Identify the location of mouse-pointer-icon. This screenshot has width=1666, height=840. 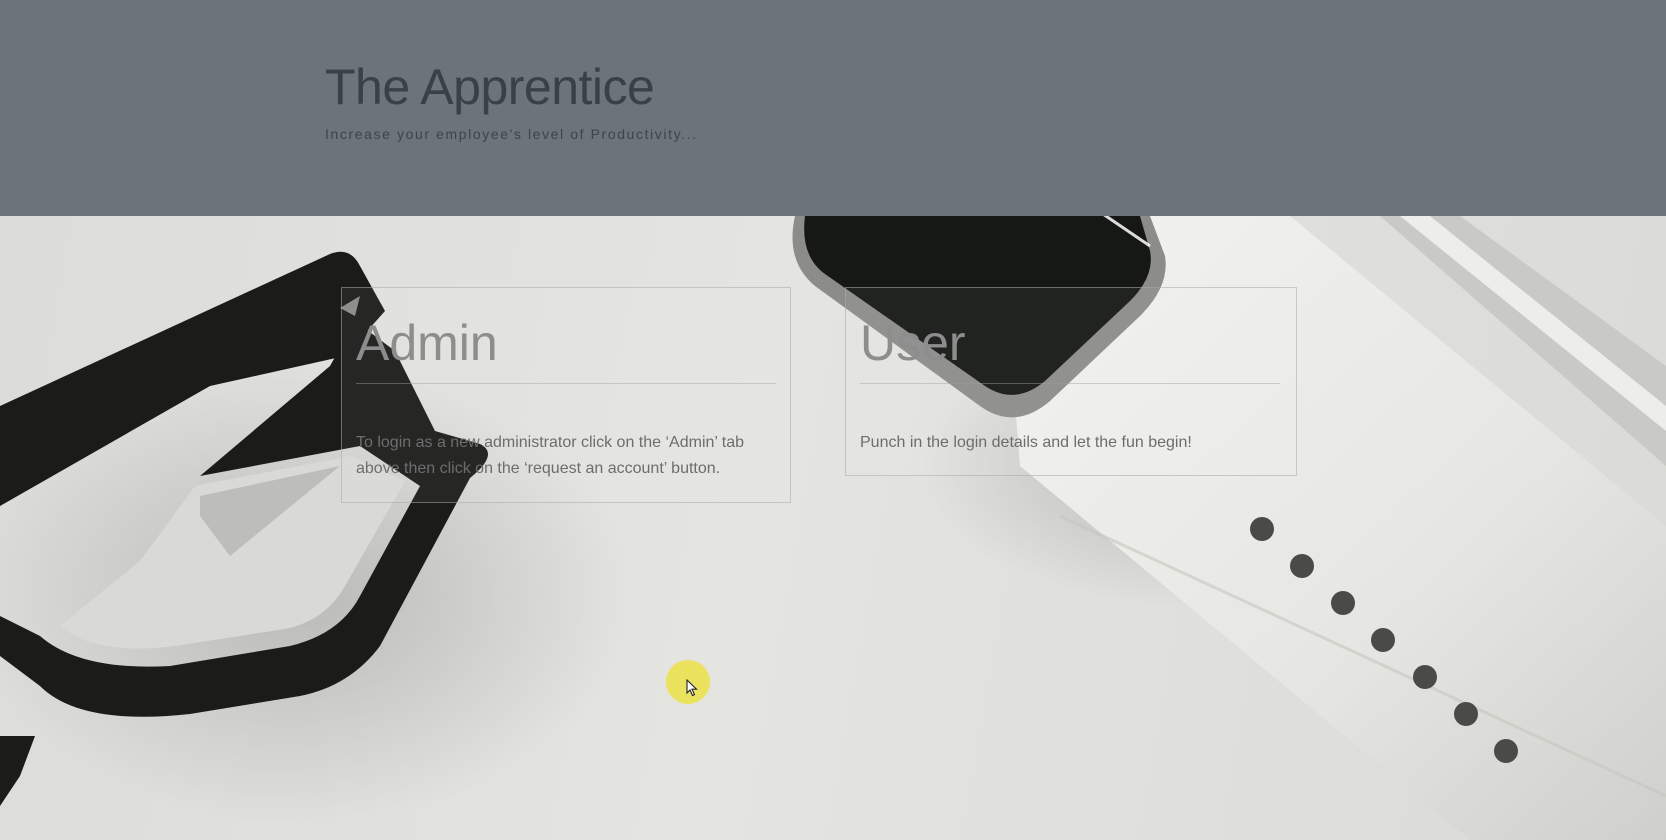
(692, 688).